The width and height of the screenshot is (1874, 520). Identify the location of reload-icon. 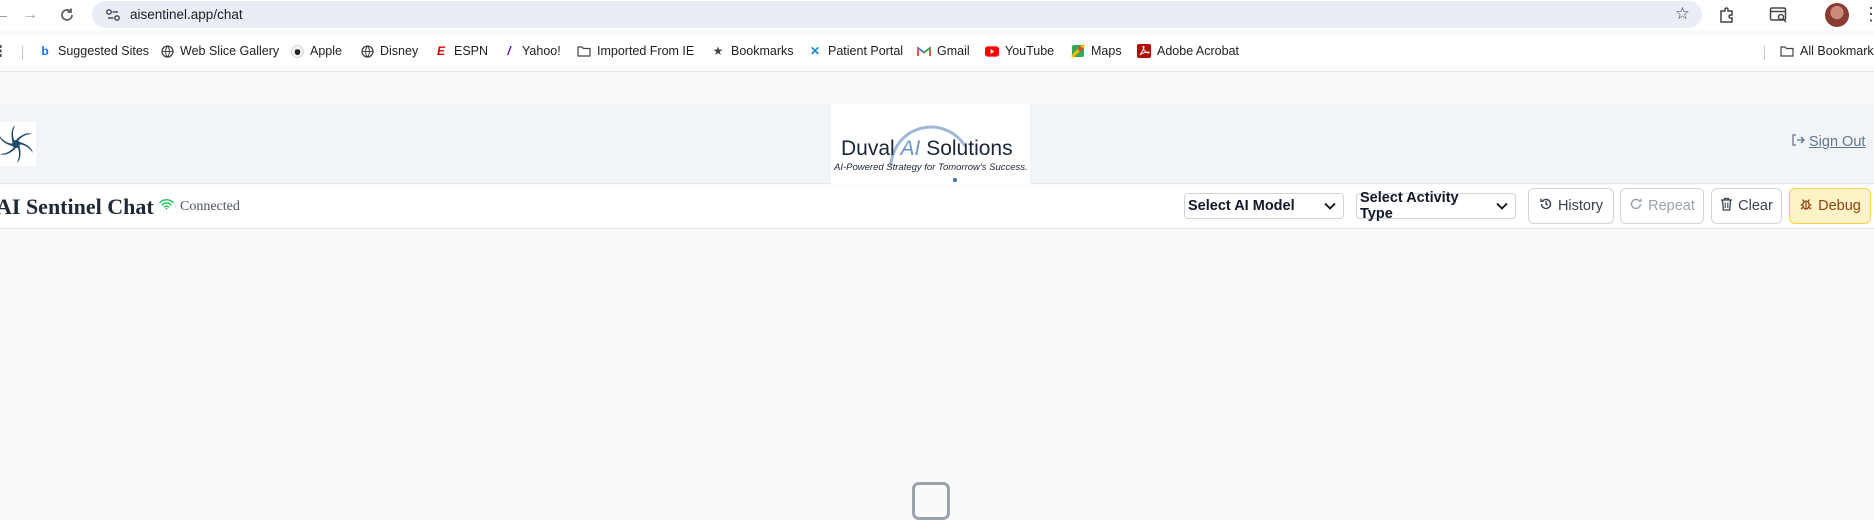
(67, 15).